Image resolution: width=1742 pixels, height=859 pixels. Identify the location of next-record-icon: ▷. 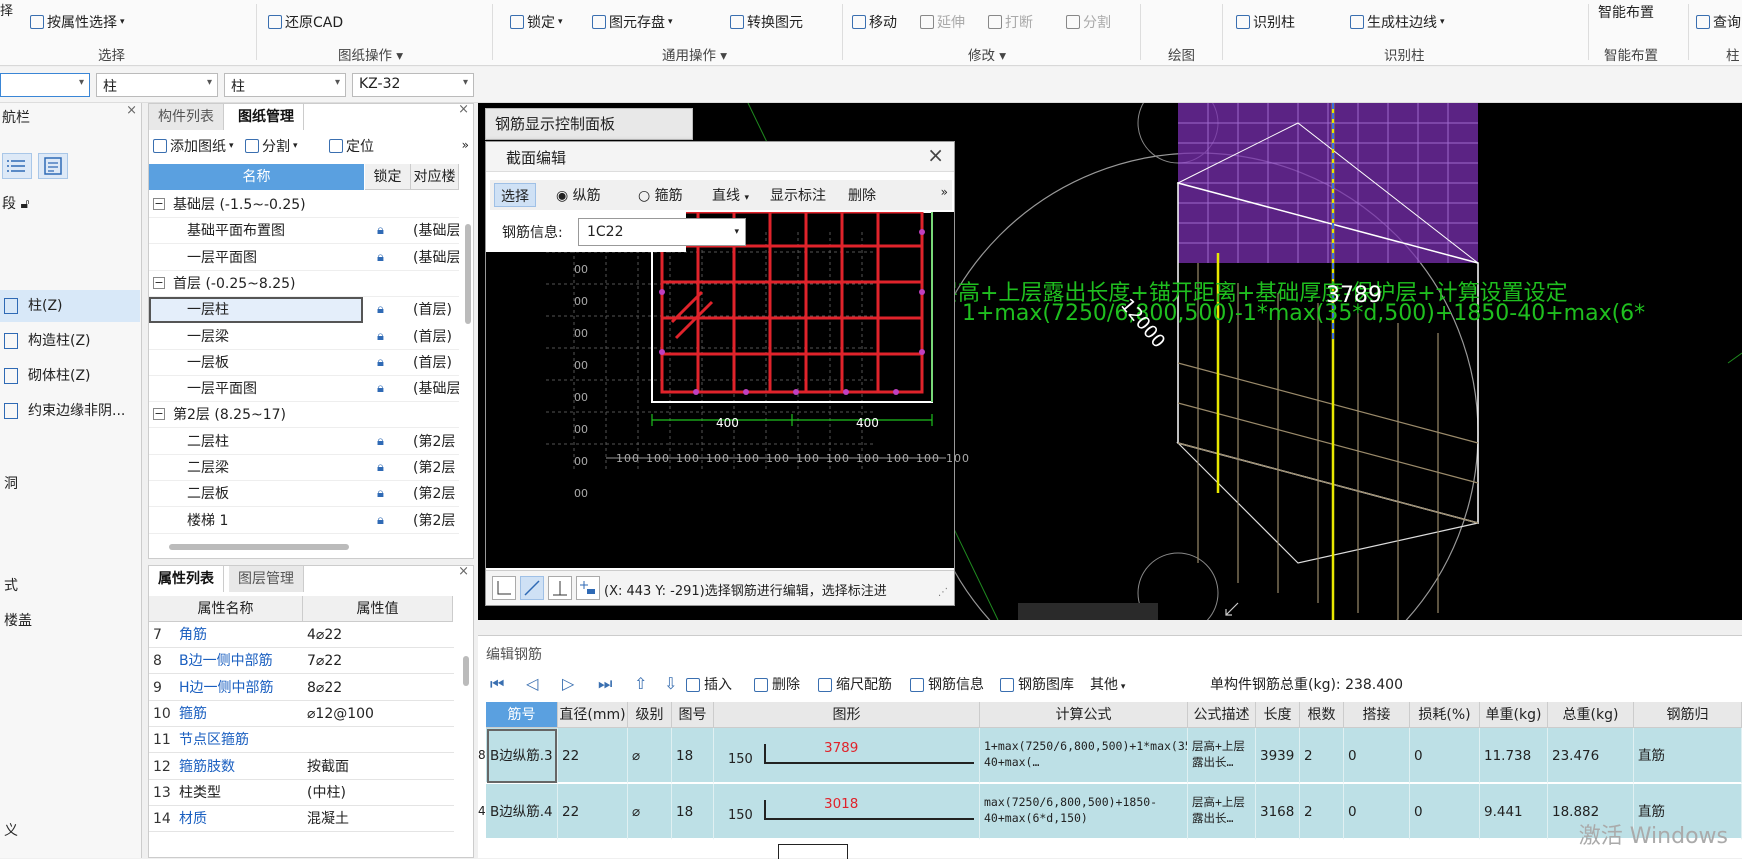
(568, 683).